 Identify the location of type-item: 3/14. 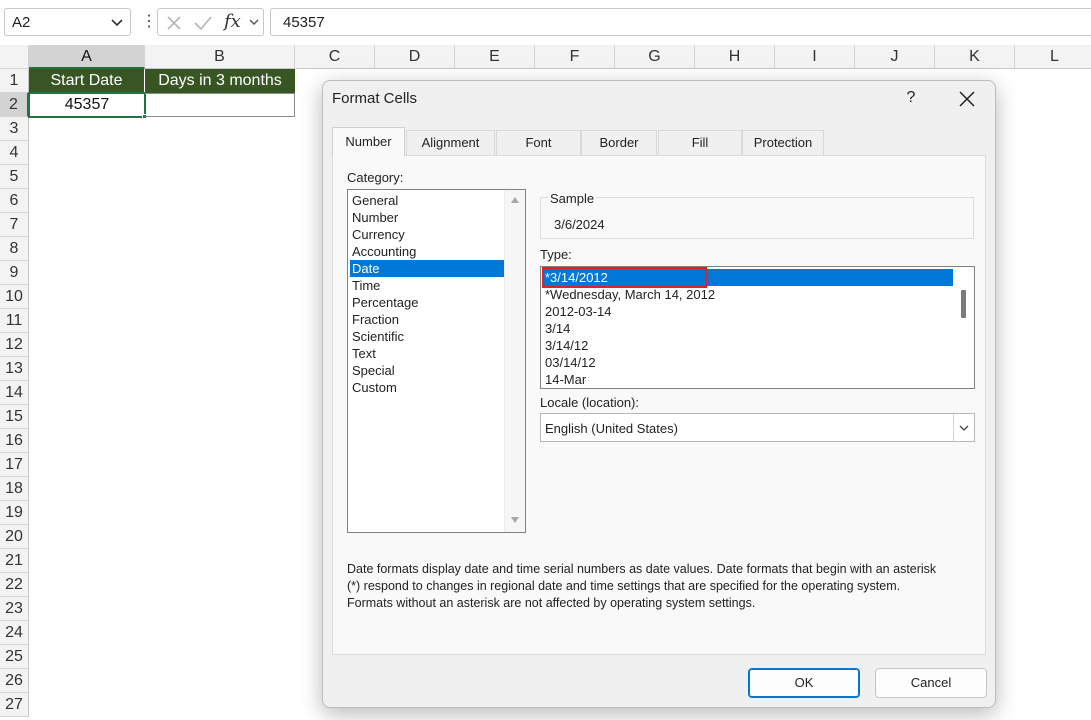
(748, 328).